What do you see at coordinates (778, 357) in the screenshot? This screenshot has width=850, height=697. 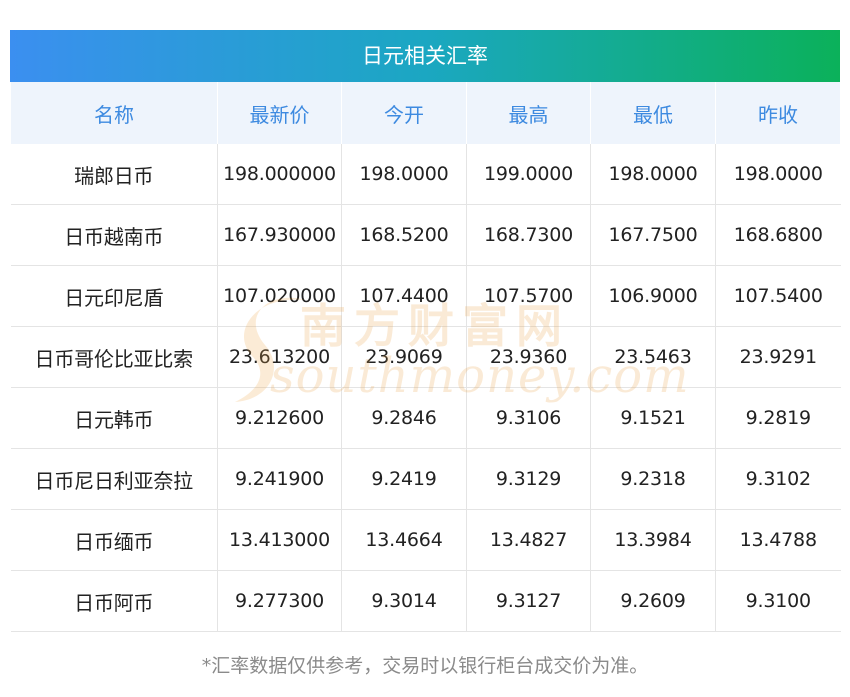 I see `prev-close-cell: 23.9291` at bounding box center [778, 357].